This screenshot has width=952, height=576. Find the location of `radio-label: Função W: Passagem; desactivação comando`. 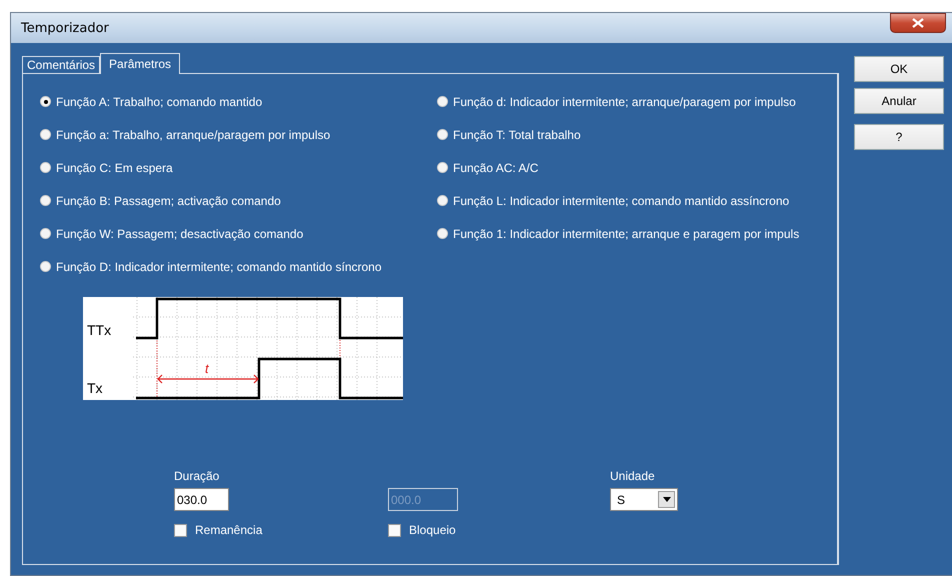

radio-label: Função W: Passagem; desactivação comando is located at coordinates (180, 233).